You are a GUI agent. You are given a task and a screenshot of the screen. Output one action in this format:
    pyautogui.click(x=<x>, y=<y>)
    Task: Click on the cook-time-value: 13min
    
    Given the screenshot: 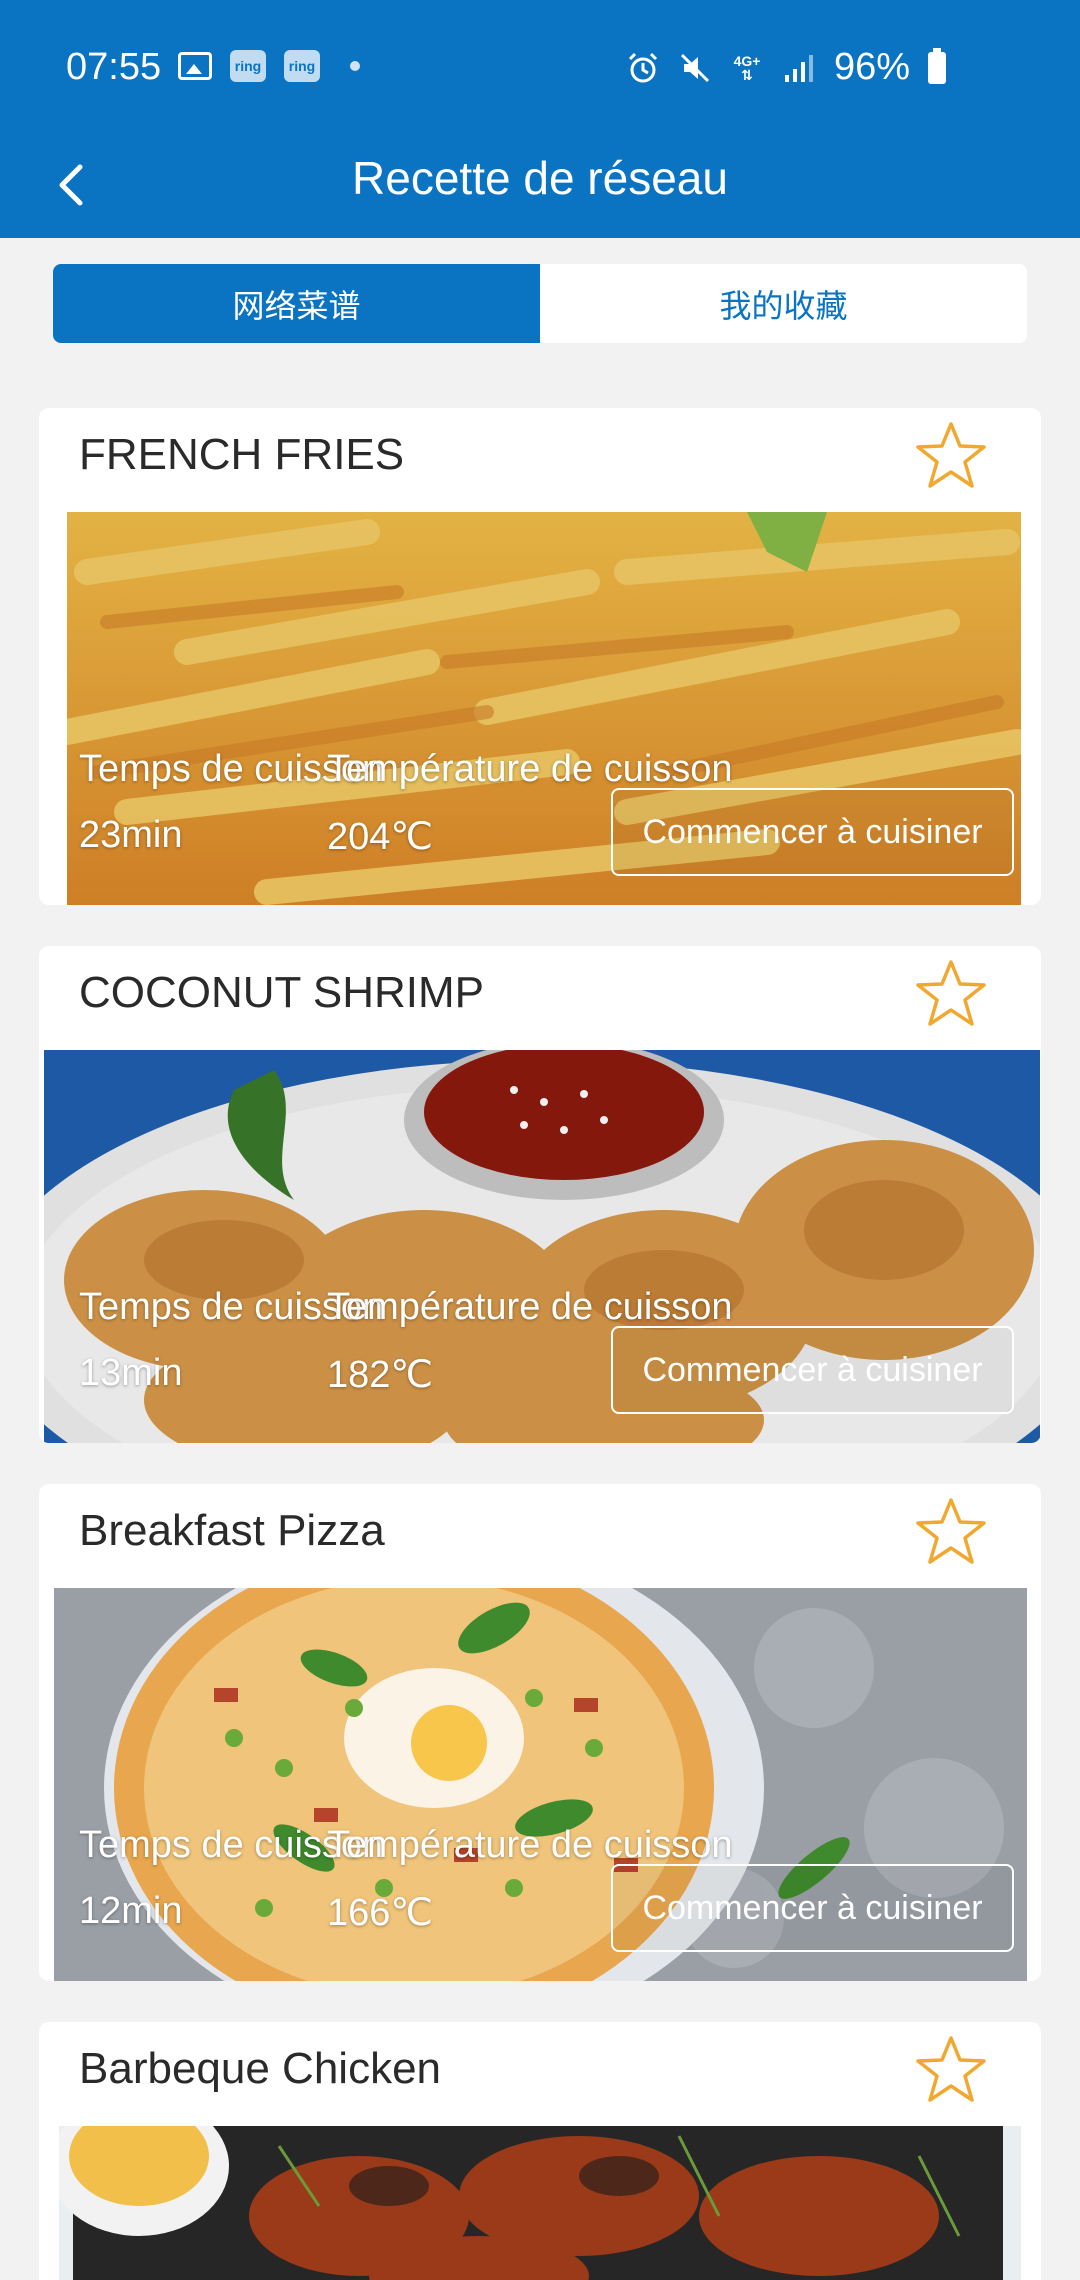 What is the action you would take?
    pyautogui.click(x=131, y=1373)
    